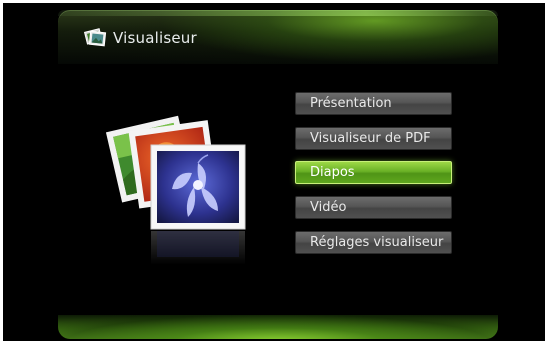 This screenshot has width=548, height=344. I want to click on photo-stack-icon, so click(176, 190).